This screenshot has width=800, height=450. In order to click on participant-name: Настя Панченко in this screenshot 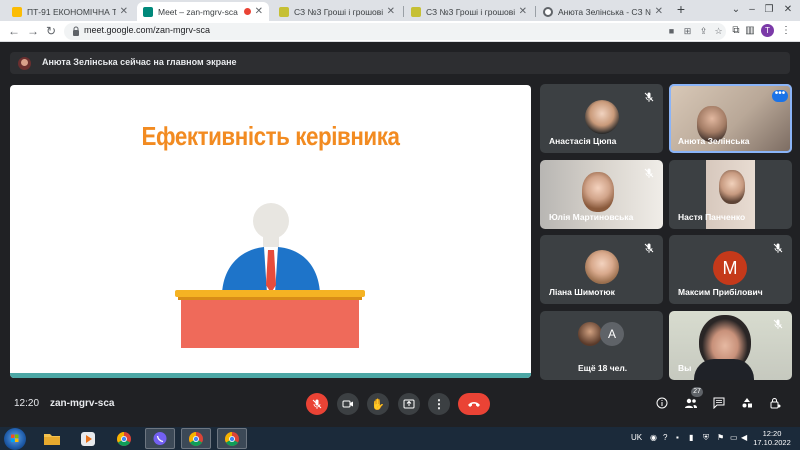, I will do `click(712, 217)`.